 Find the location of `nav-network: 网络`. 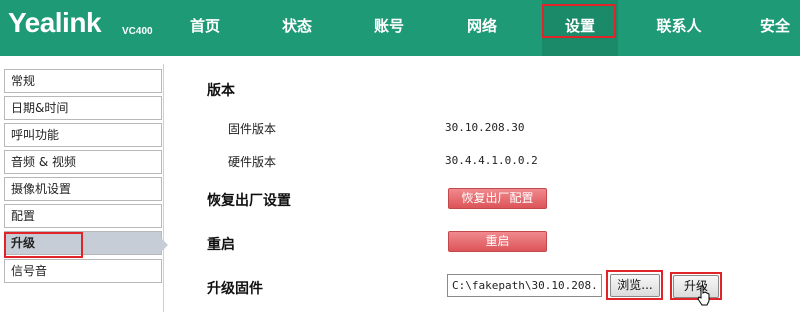

nav-network: 网络 is located at coordinates (482, 28).